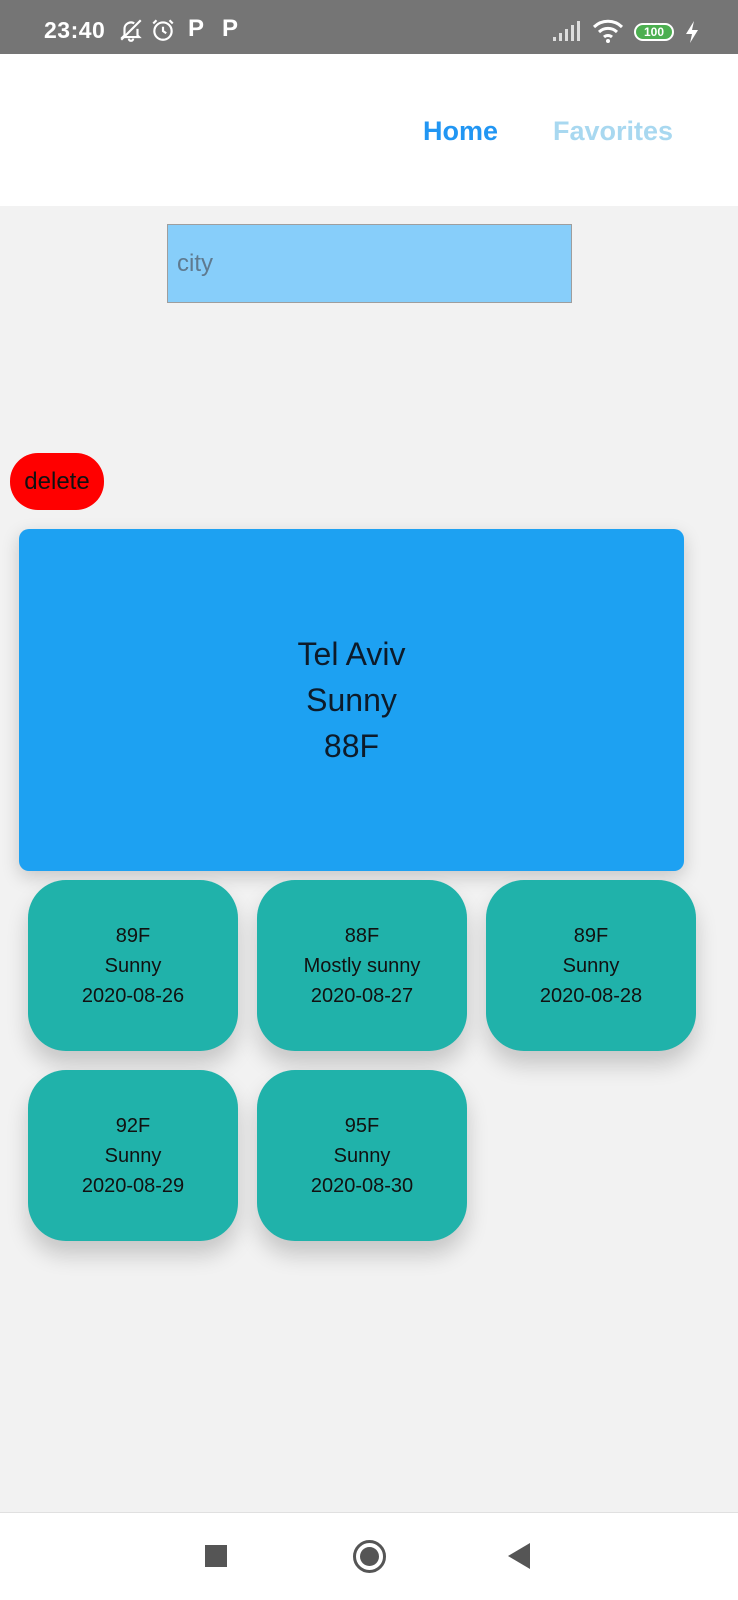  Describe the element at coordinates (613, 131) in the screenshot. I see `nav-favorites-link: Favorites` at that location.